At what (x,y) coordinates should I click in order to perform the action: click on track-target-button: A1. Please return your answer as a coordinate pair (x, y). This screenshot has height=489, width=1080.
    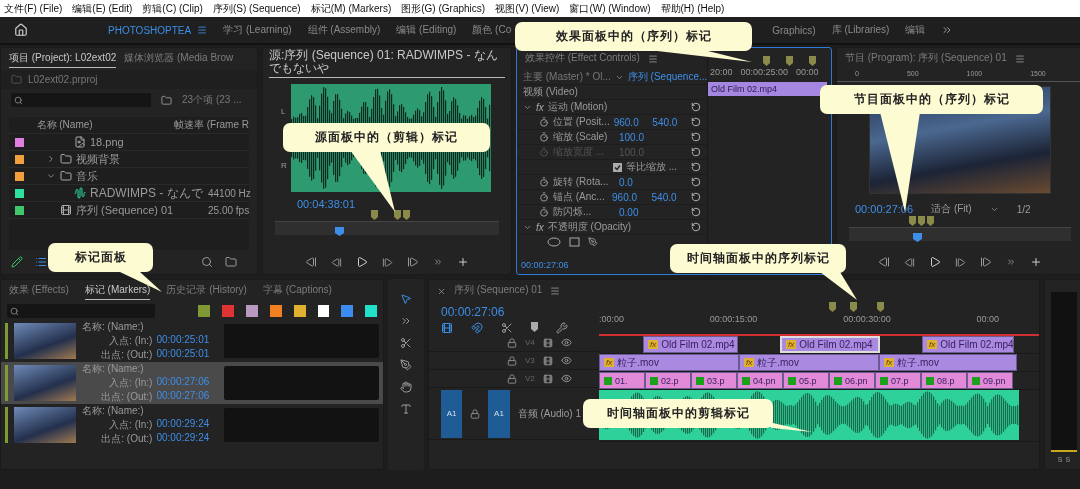
    Looking at the image, I should click on (499, 413).